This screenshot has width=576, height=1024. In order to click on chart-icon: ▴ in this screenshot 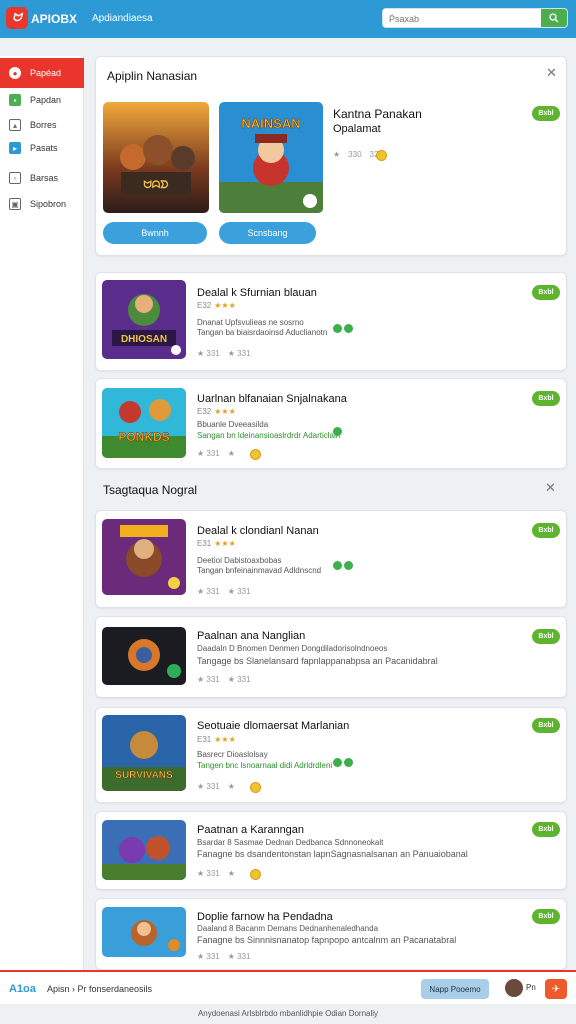, I will do `click(15, 125)`.